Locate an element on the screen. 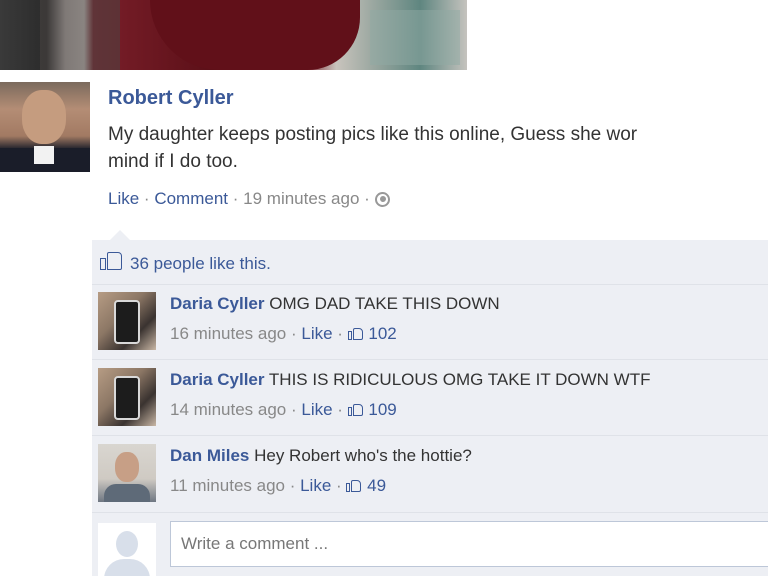 The image size is (768, 576). comment-body: Daria Cyller OMG DAD TAKE THIS DOWN is located at coordinates (335, 304).